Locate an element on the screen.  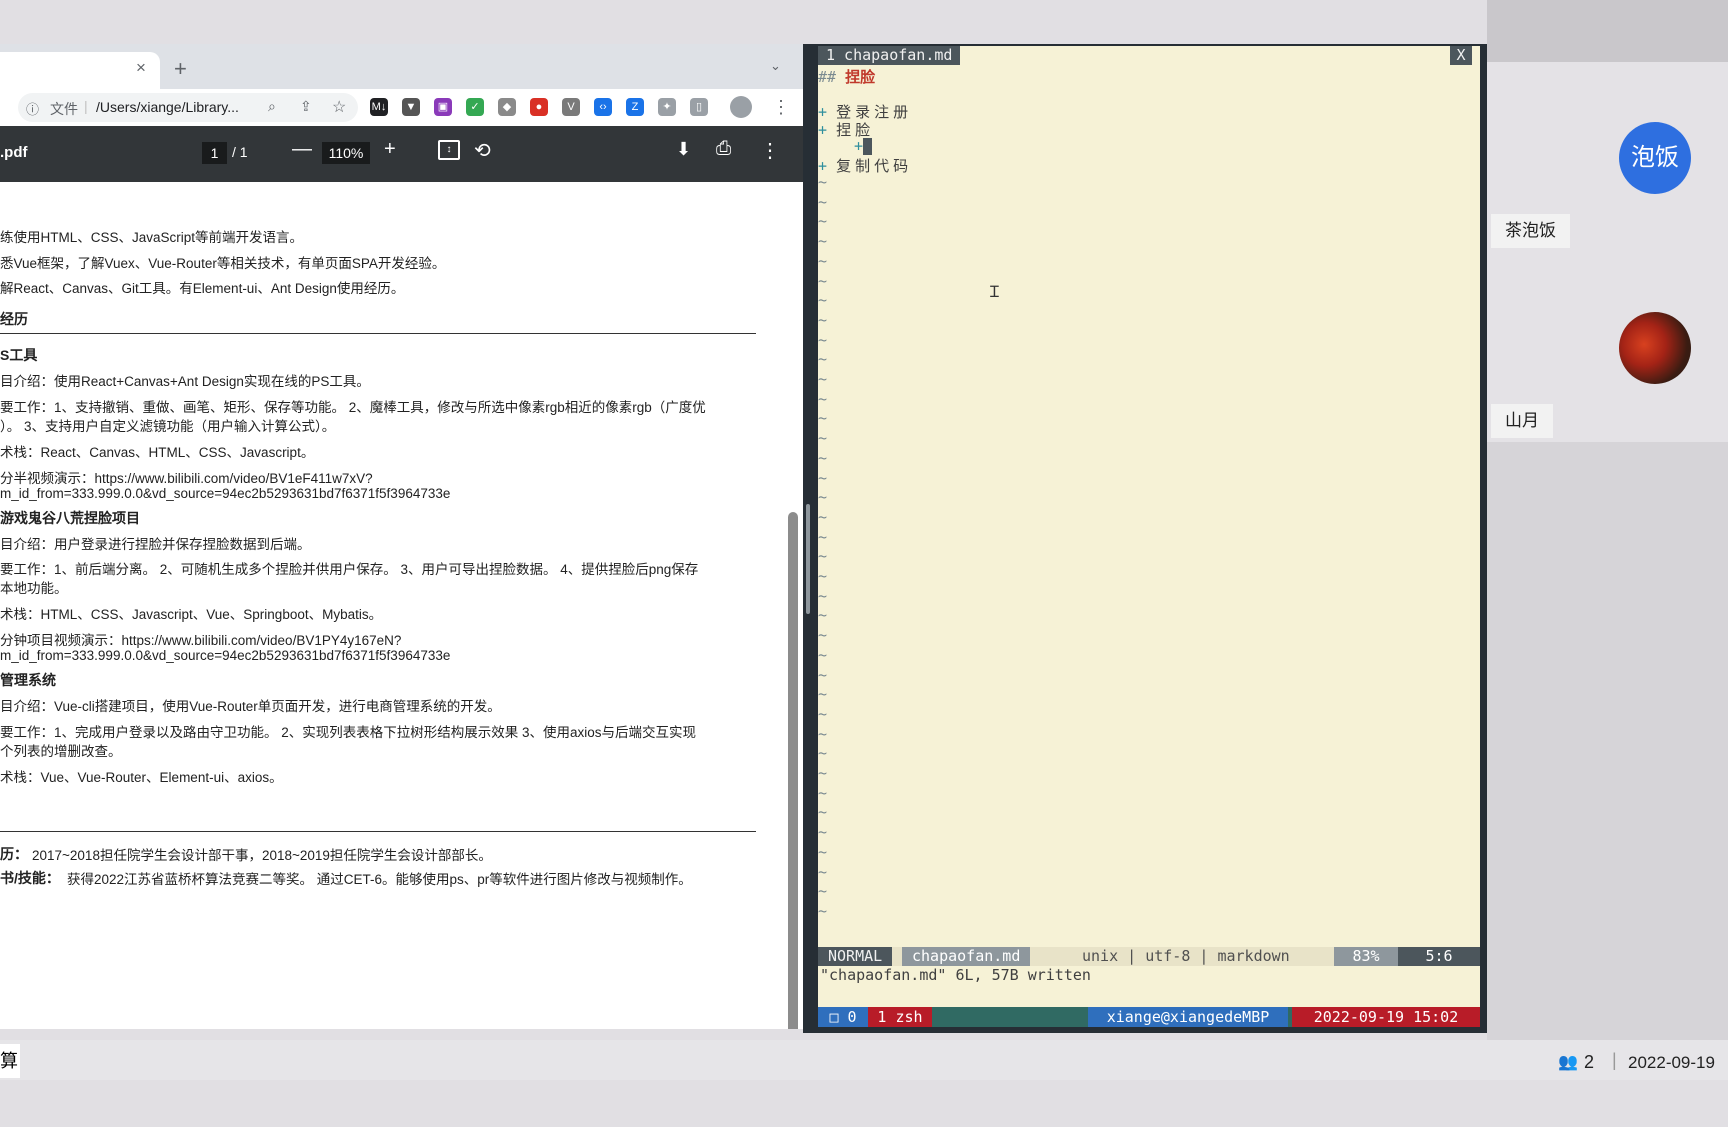
shield-extension-icon: ◆ is located at coordinates (507, 107).